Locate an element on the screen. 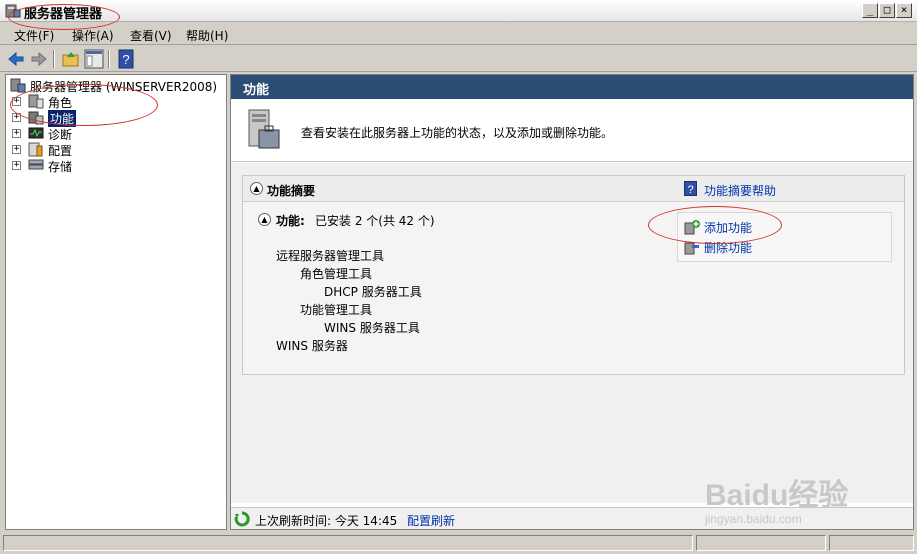  configuration-icon is located at coordinates (35, 149).